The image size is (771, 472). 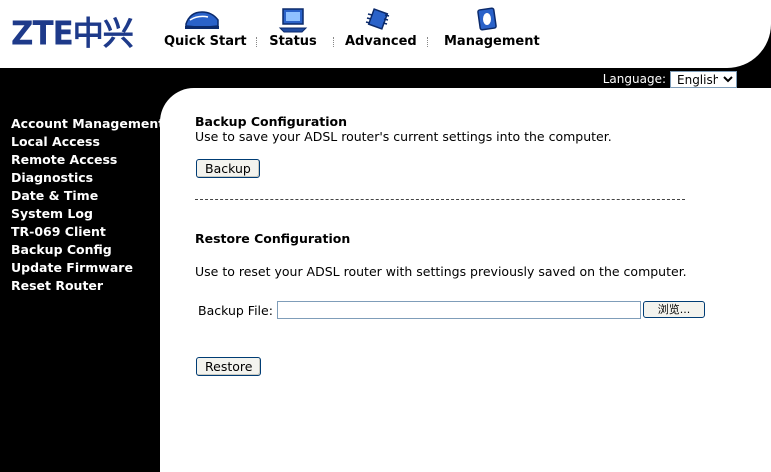 I want to click on restore-title: Restore Configuration, so click(x=273, y=238).